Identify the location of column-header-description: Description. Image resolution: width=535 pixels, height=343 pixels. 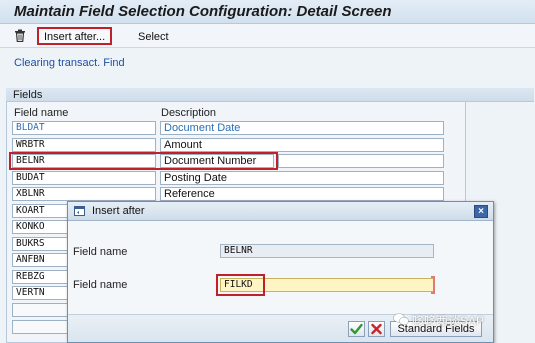
(189, 113).